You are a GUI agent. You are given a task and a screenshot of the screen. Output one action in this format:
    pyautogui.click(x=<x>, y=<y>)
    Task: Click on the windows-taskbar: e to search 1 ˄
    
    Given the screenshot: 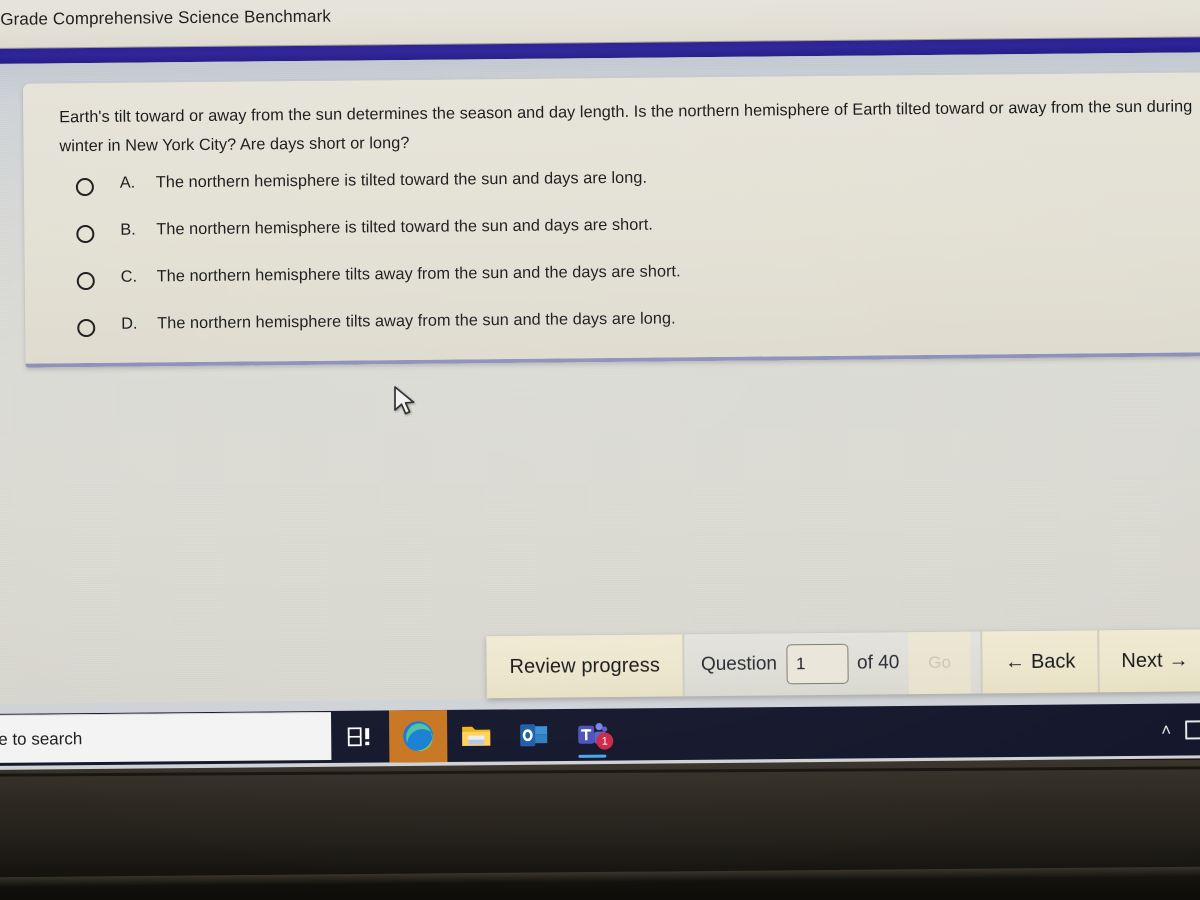 What is the action you would take?
    pyautogui.click(x=600, y=734)
    